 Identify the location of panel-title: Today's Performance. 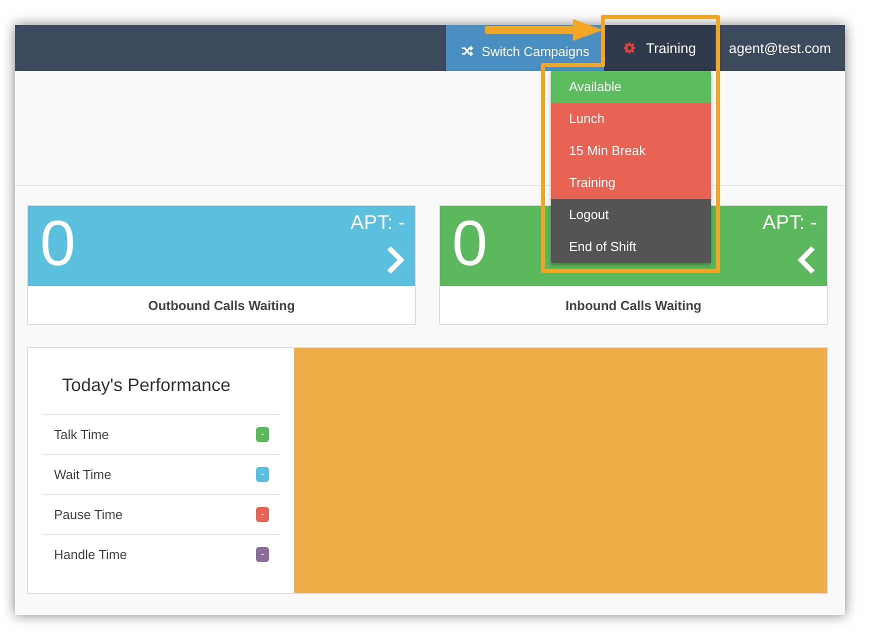
(161, 381).